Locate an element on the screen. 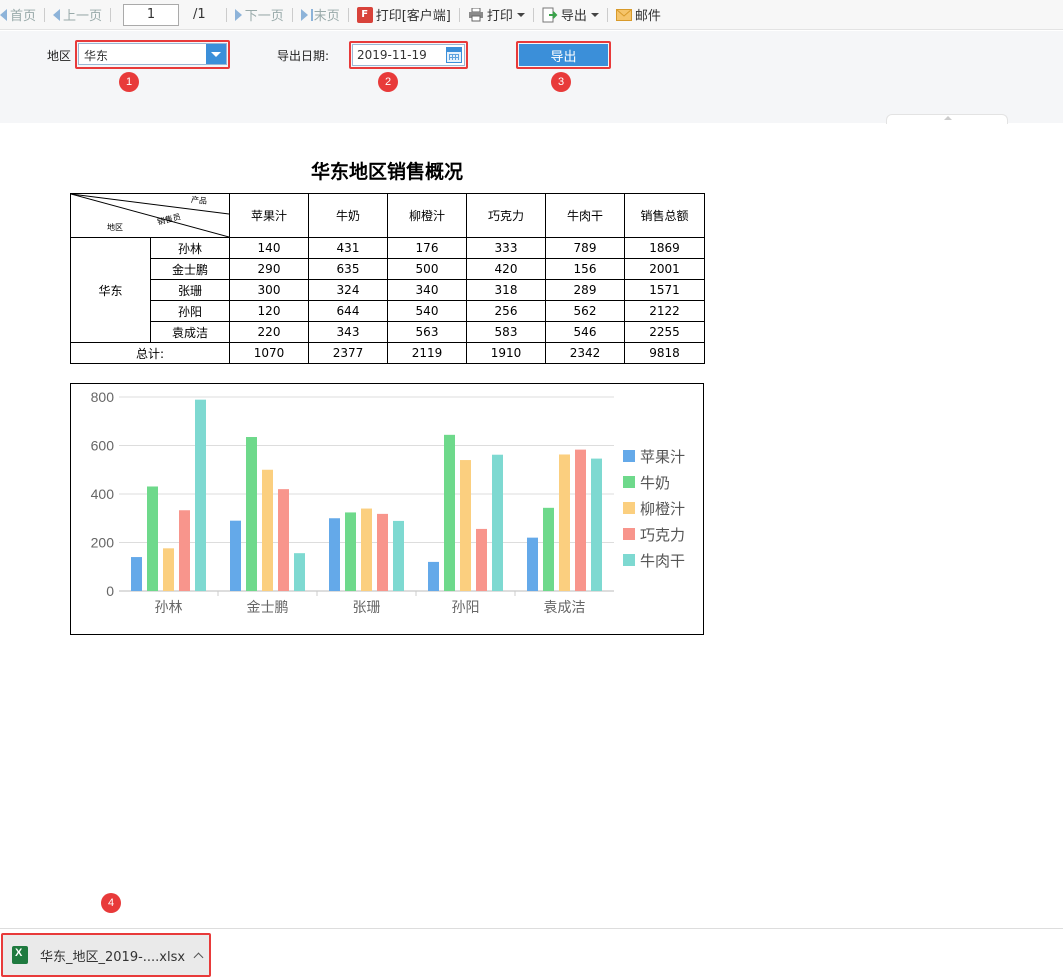  first-page-icon is located at coordinates (3, 14).